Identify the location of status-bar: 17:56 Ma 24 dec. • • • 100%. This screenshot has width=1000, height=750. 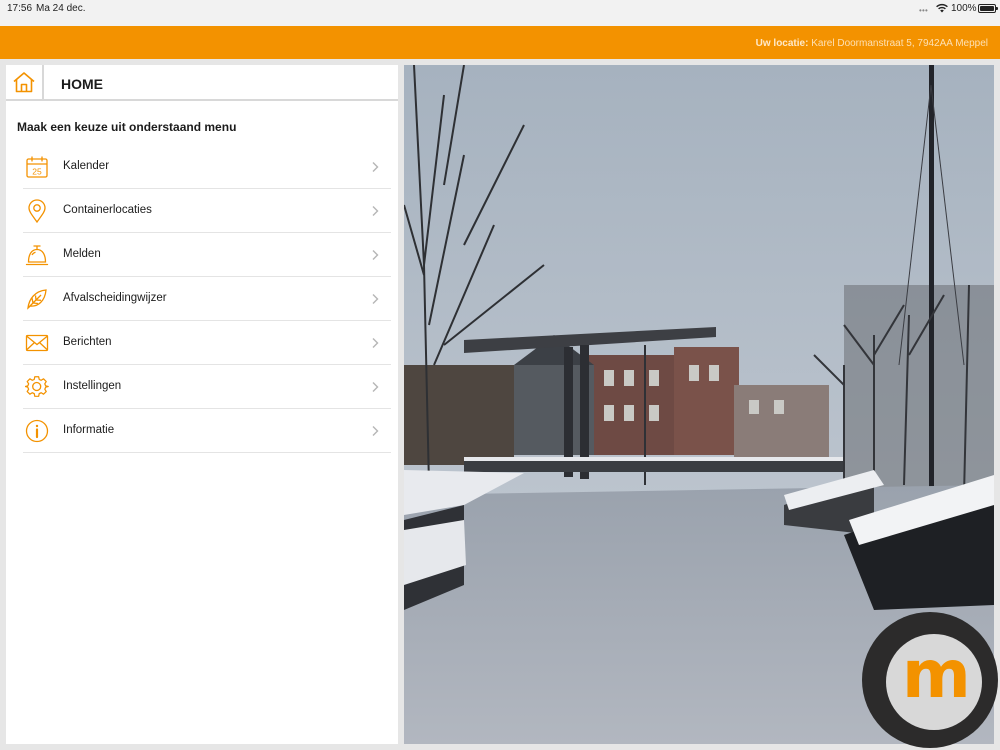
(500, 13).